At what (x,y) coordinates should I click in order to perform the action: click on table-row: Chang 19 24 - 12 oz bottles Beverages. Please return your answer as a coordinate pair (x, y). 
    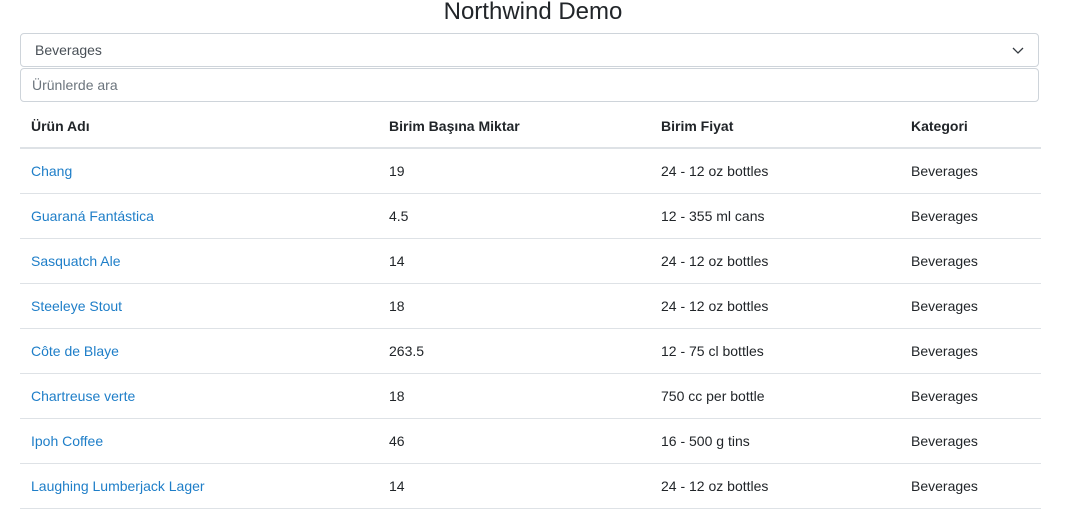
    Looking at the image, I should click on (530, 171).